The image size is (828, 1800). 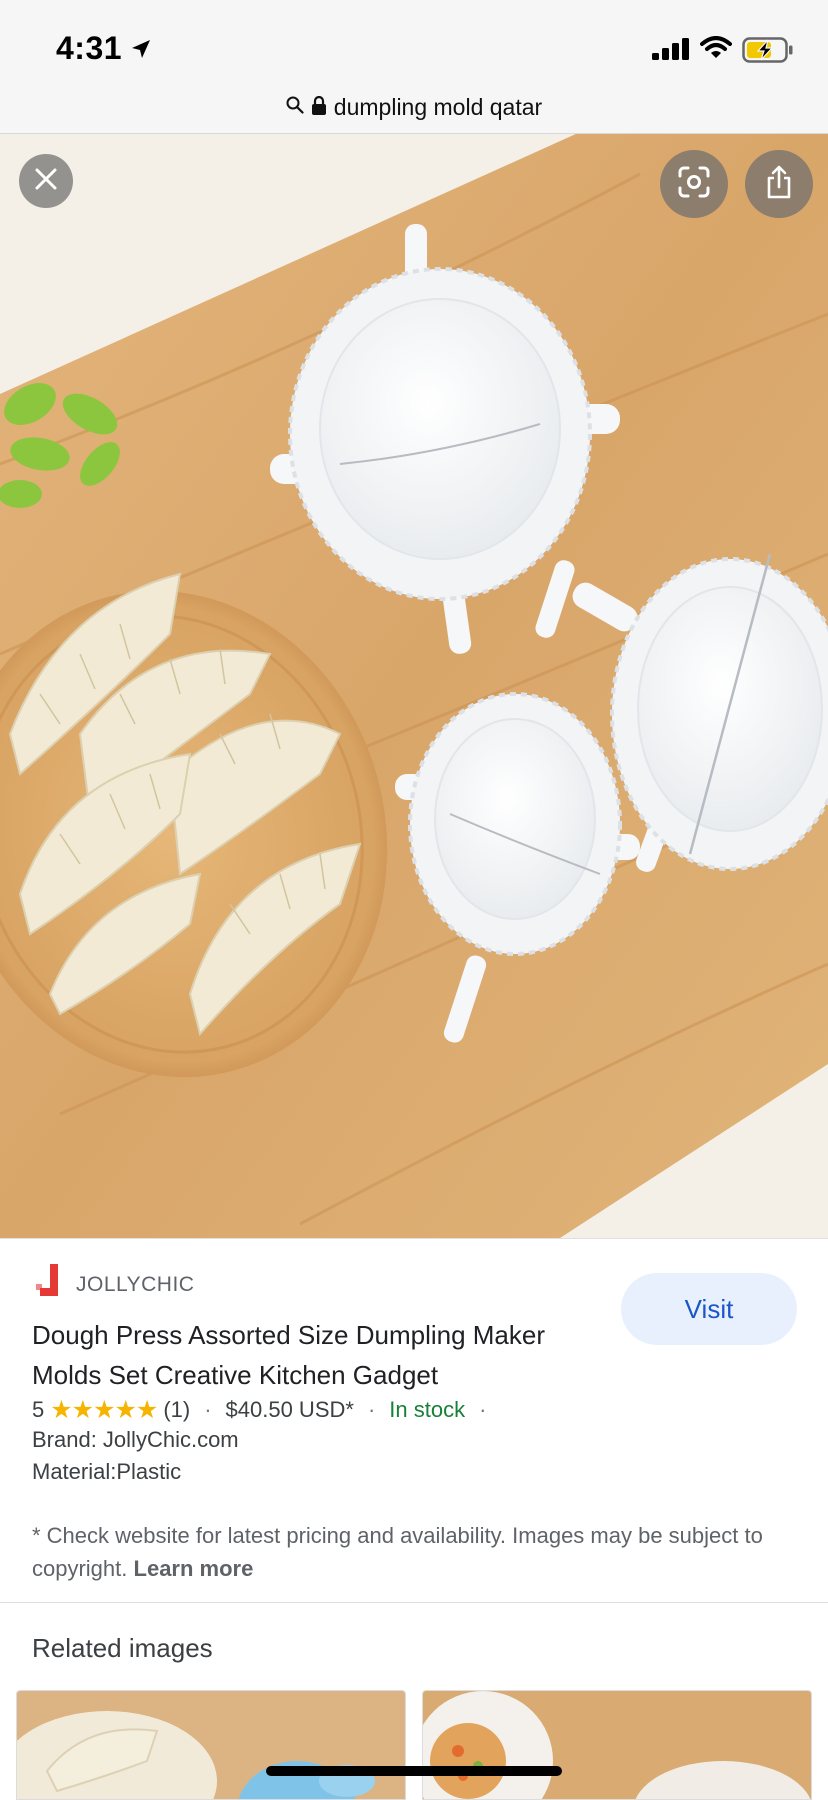 I want to click on url-text: dumpling mold qatar, so click(x=438, y=107).